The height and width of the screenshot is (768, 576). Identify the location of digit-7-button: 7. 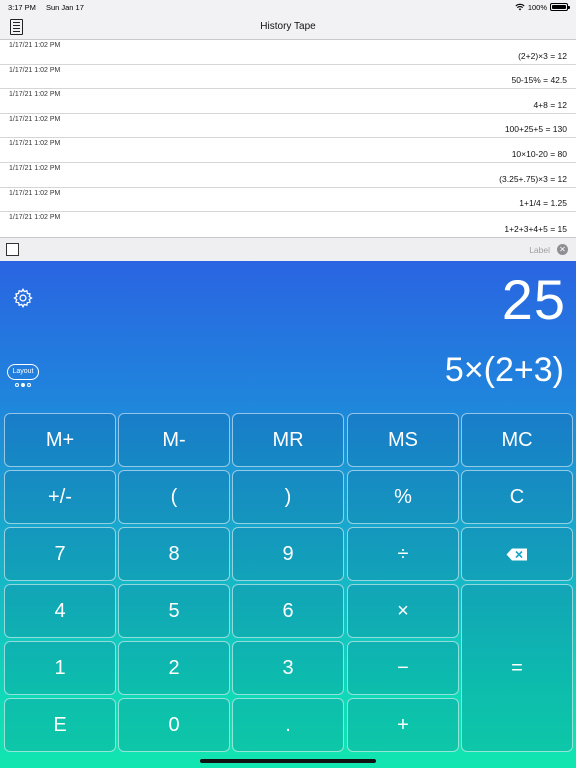
(60, 554).